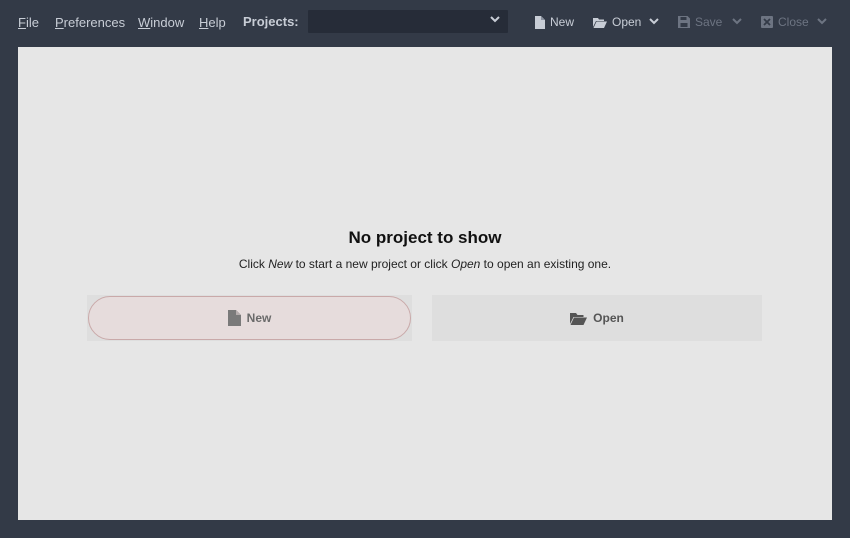  I want to click on empty-state-title: No project to show, so click(425, 237).